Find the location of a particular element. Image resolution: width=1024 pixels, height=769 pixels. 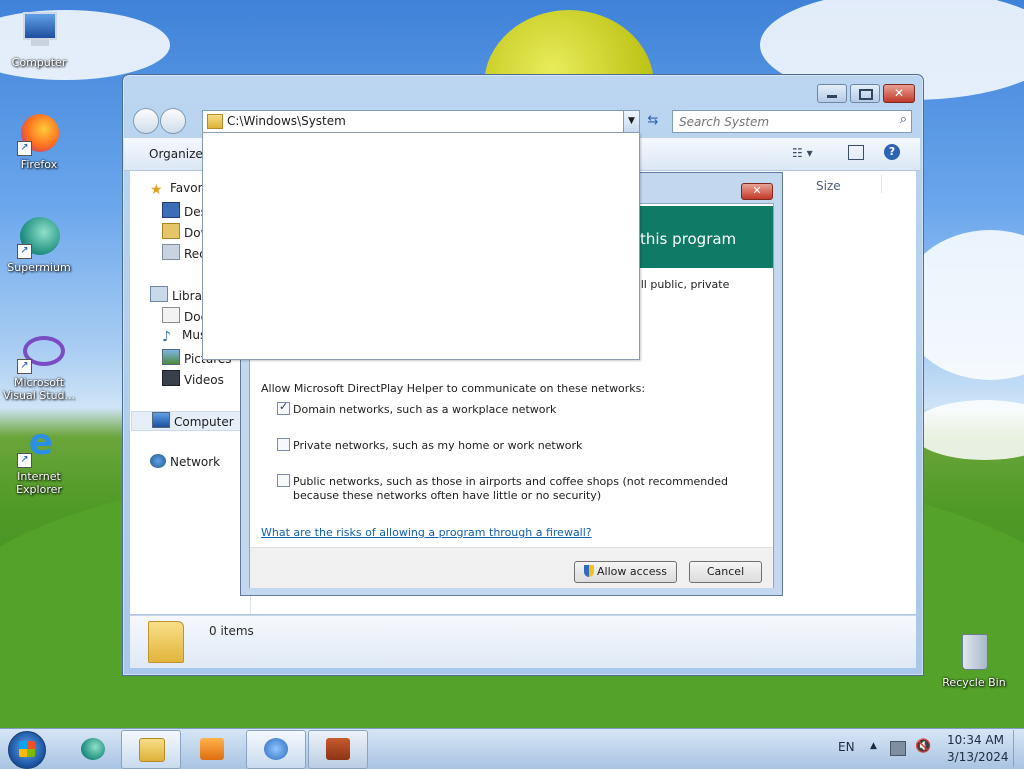

desktop-icon-firefox: ↗ Firefox is located at coordinates (39, 141).